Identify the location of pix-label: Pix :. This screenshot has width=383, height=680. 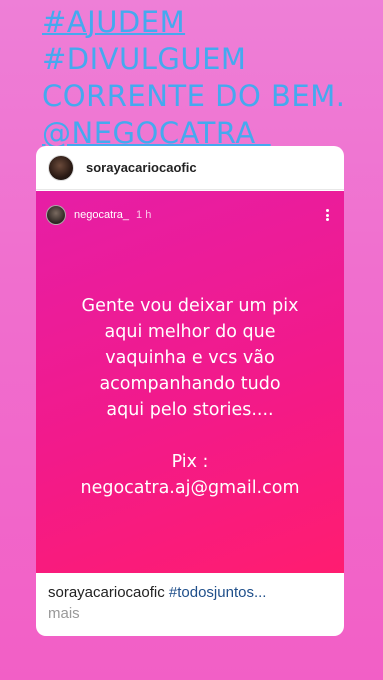
(190, 462).